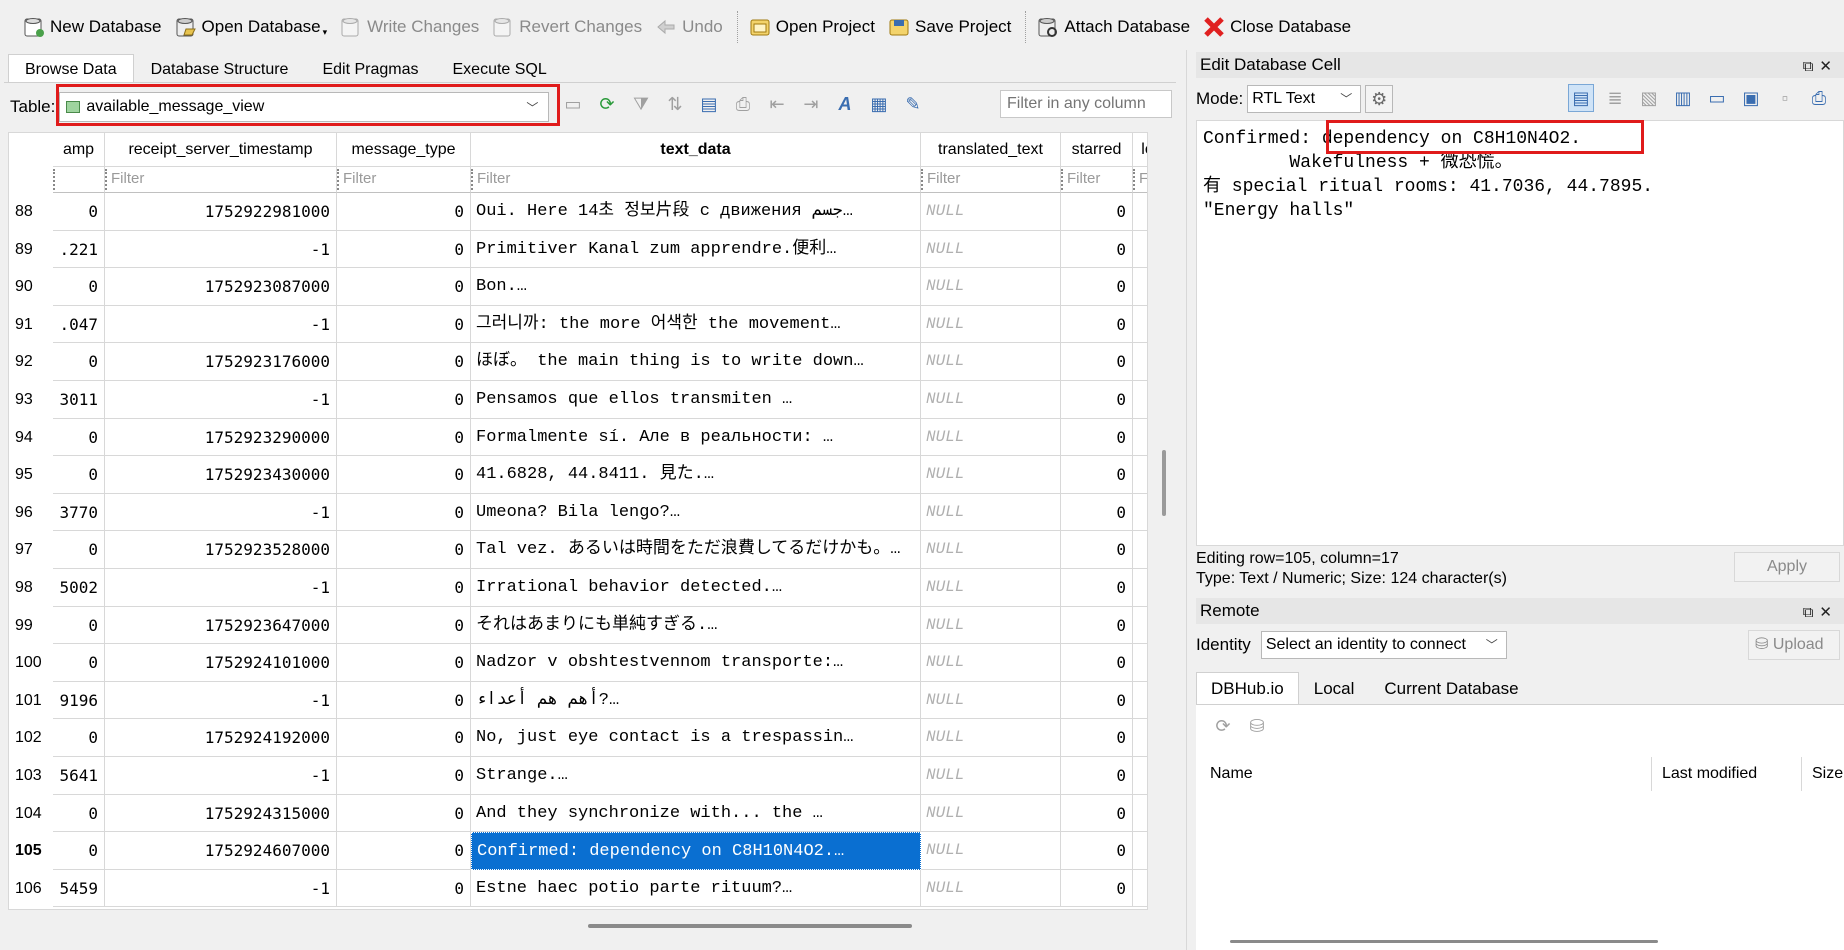 The height and width of the screenshot is (950, 1844). Describe the element at coordinates (1426, 774) in the screenshot. I see `remote-column-name: Name` at that location.